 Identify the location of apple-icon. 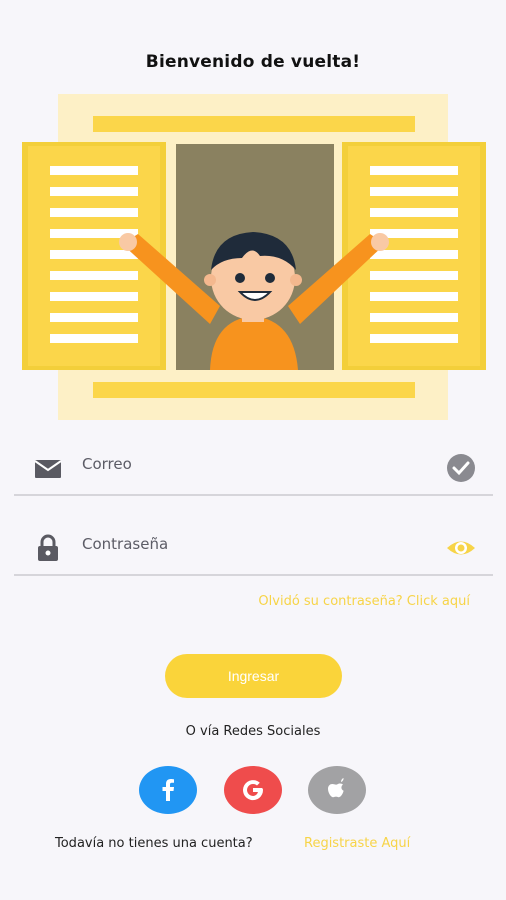
(336, 788).